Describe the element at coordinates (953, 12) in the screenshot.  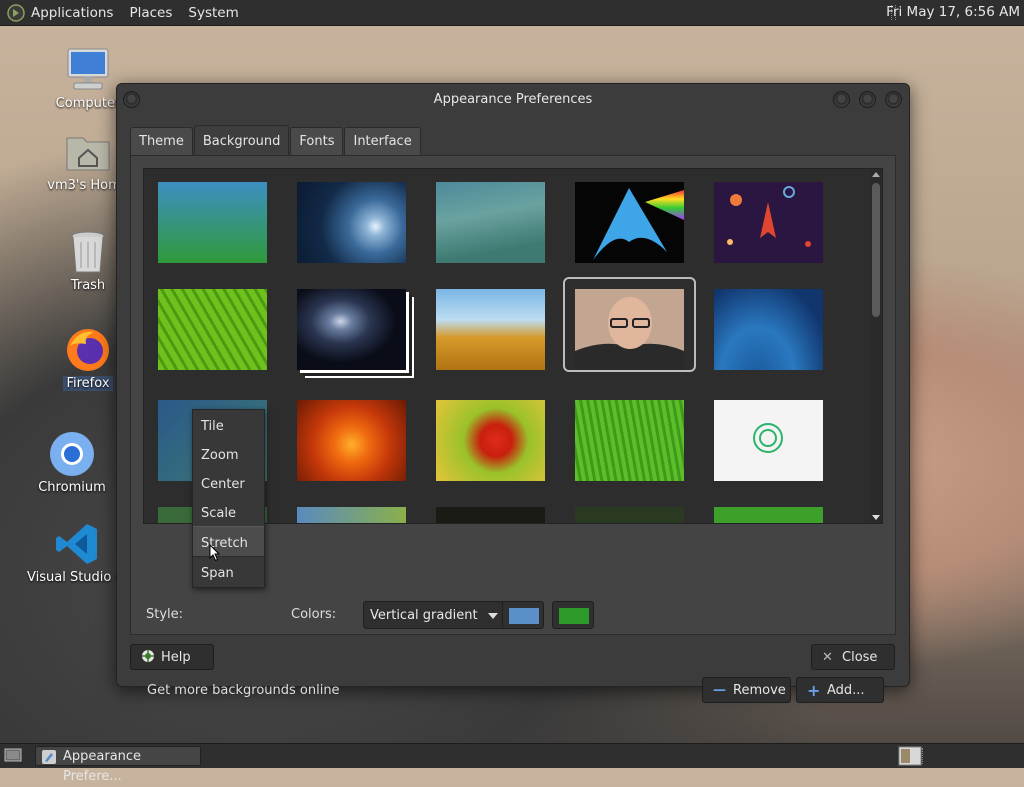
I see `clock: Fri May 17, 6:56 AM` at that location.